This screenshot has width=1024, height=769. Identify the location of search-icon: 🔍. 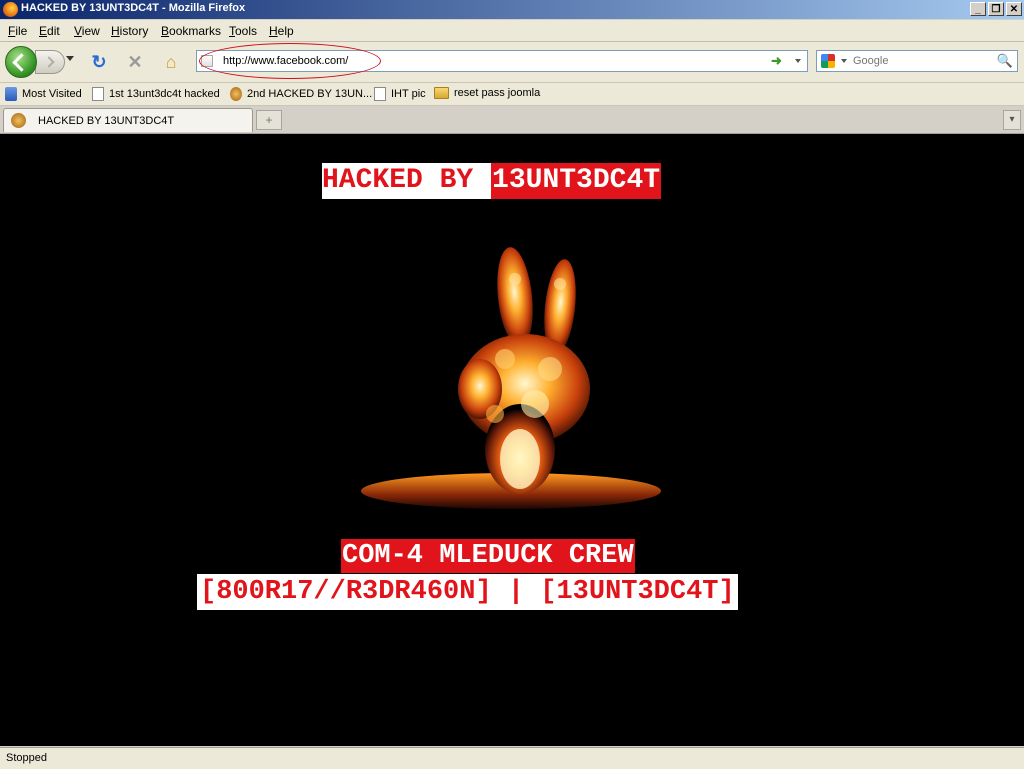
(1005, 61).